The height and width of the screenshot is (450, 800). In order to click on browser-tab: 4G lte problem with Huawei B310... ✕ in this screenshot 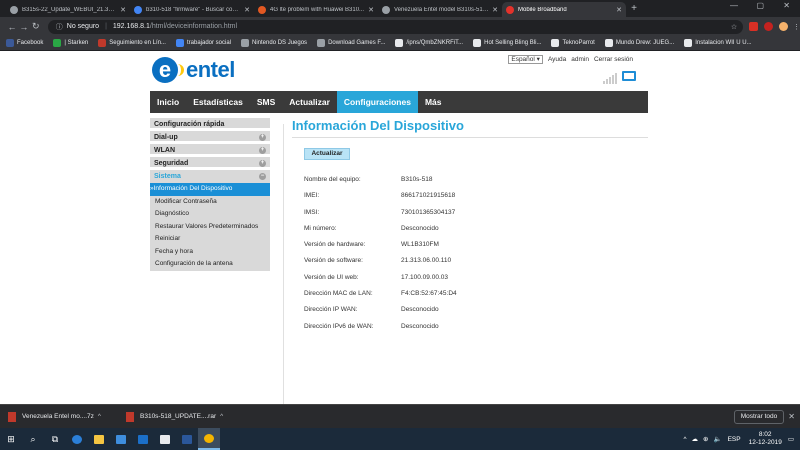, I will do `click(316, 9)`.